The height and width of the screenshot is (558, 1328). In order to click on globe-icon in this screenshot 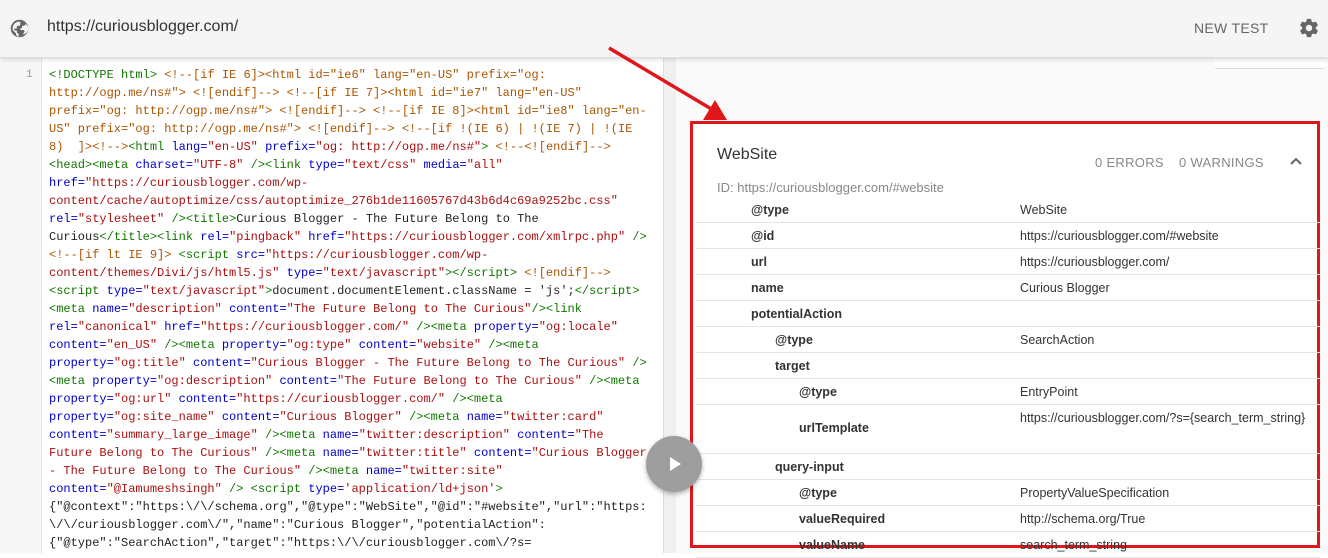, I will do `click(19, 28)`.